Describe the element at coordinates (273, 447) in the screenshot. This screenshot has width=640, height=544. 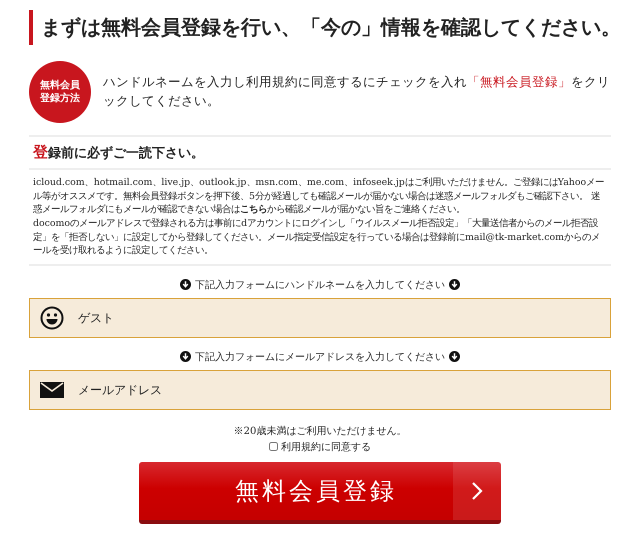
I see `agree-checkbox` at that location.